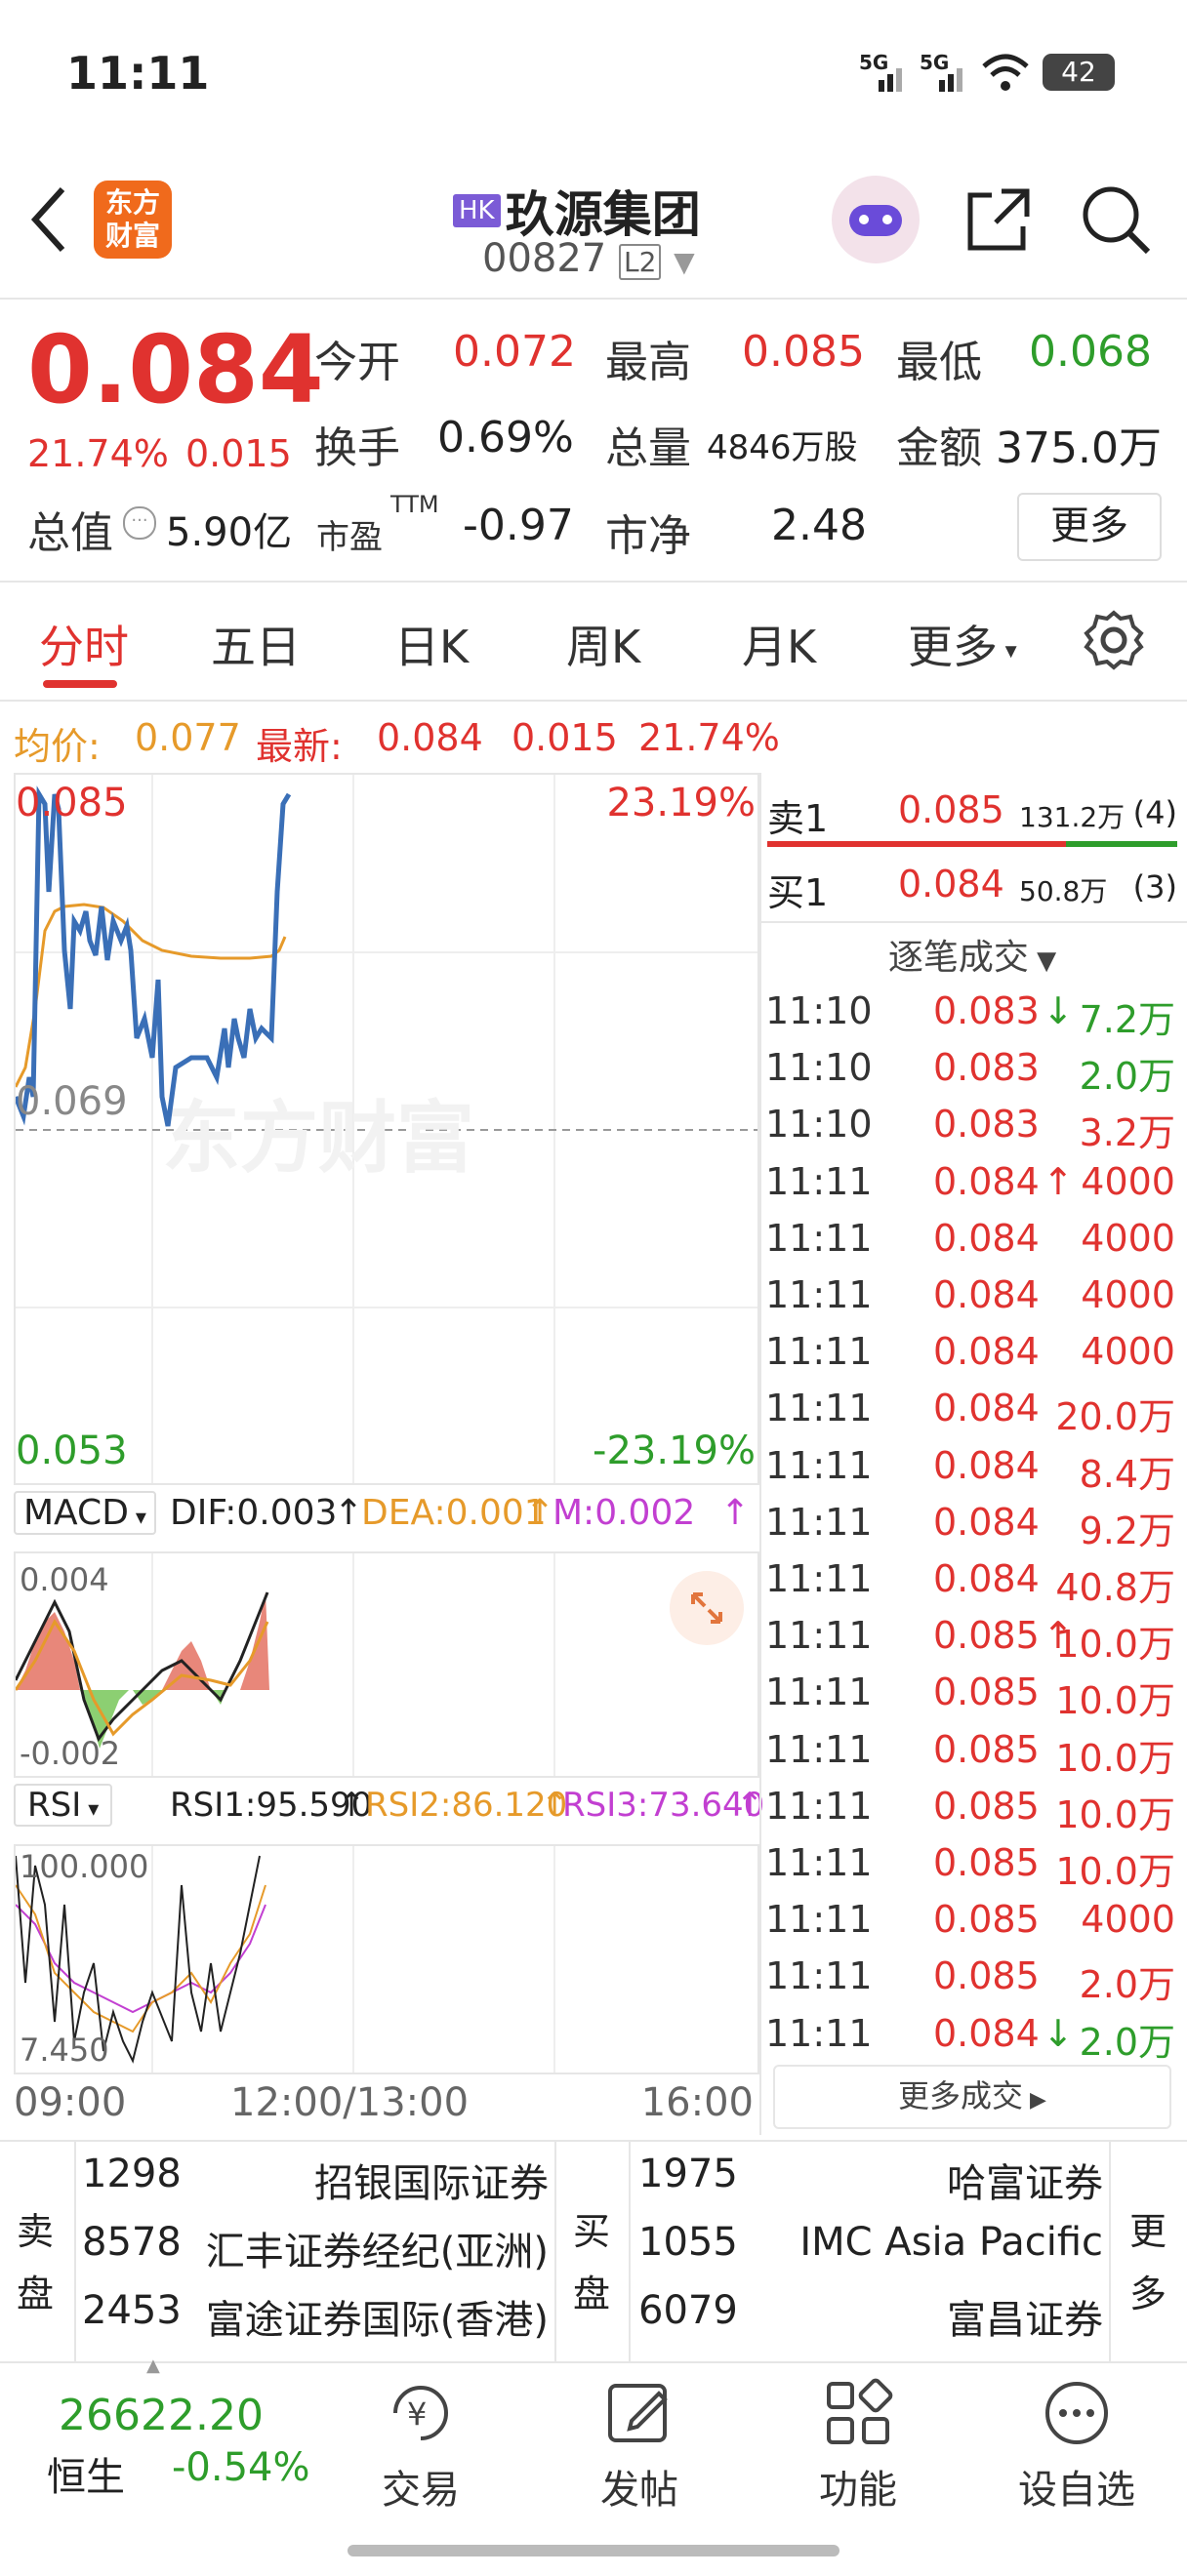 The height and width of the screenshot is (2576, 1187). I want to click on broker-name: IMC Asia Pacific, so click(951, 2242).